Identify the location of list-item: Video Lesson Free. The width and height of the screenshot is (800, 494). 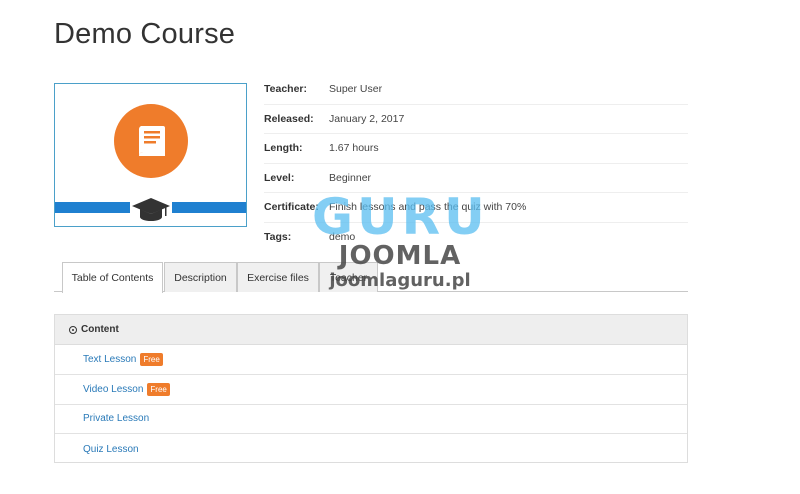
(371, 390).